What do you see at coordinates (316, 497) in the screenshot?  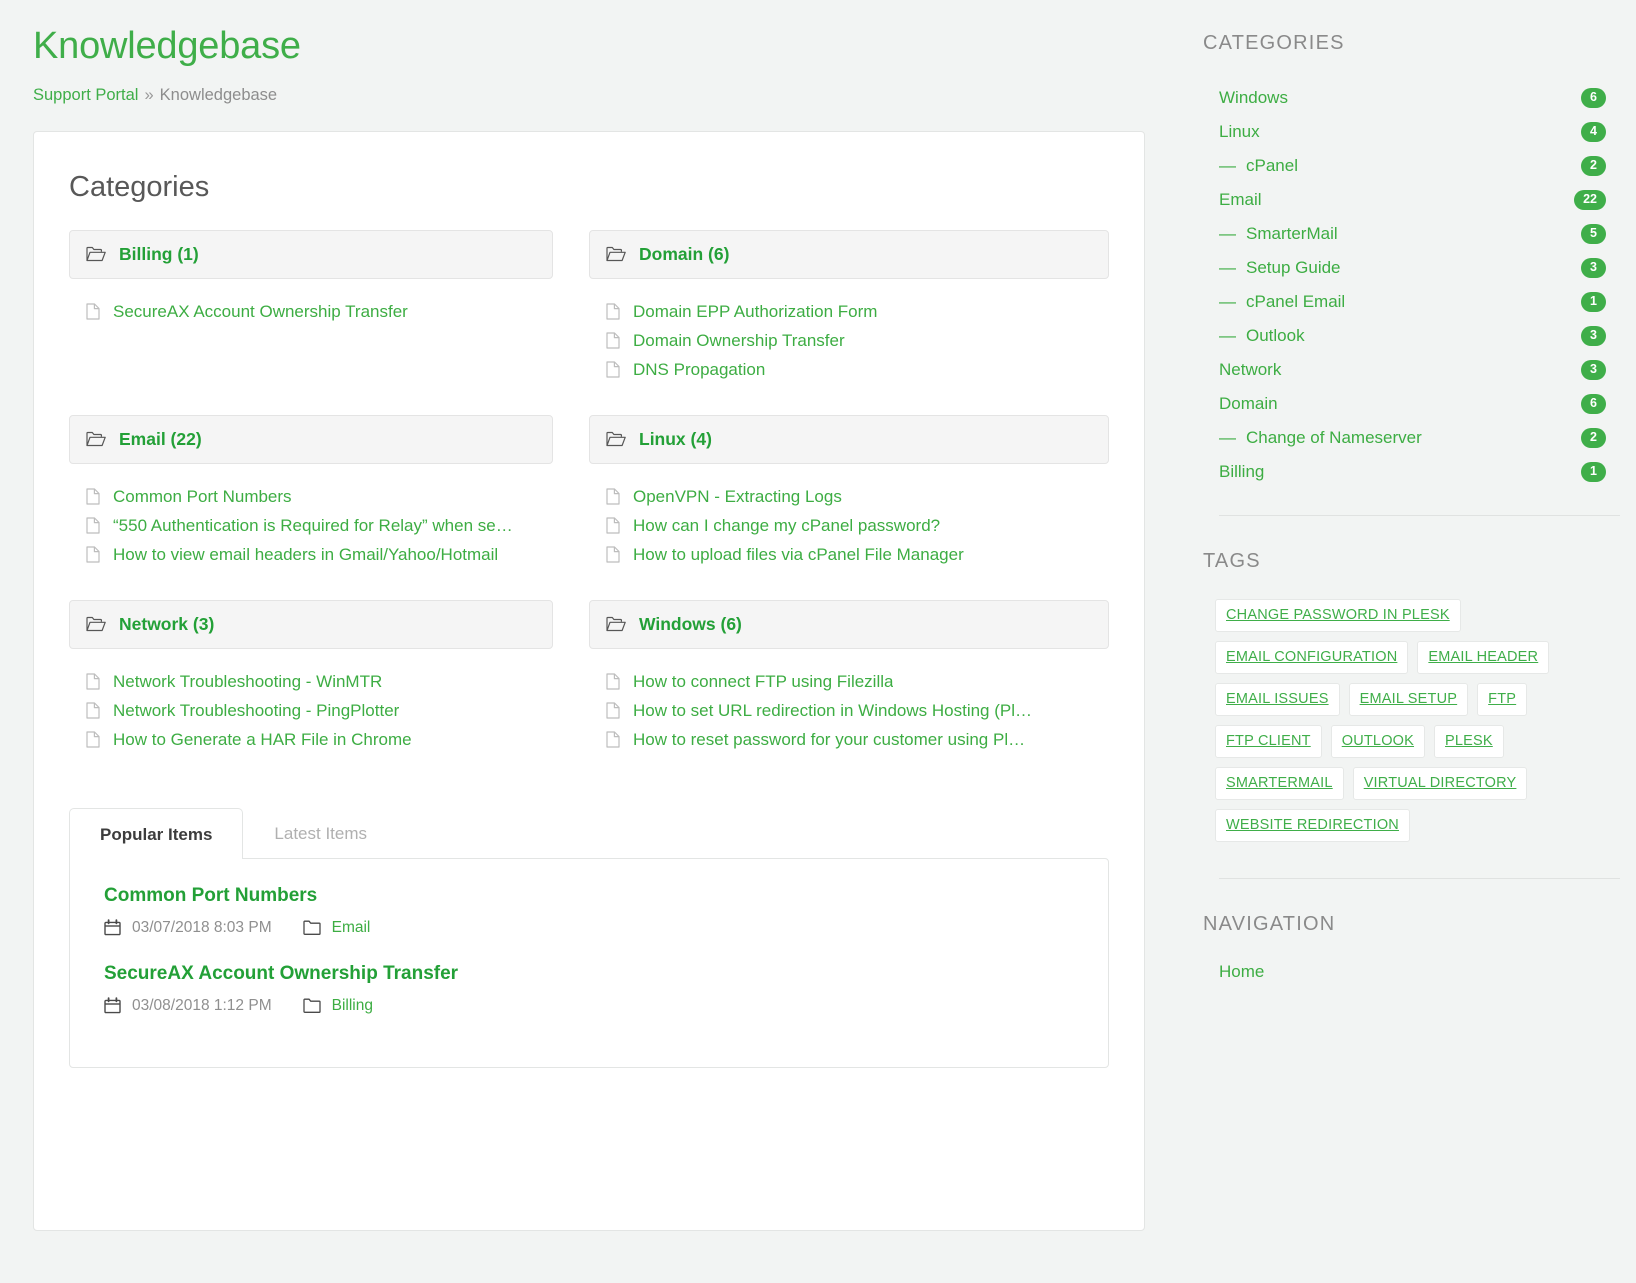 I see `category-article-row: Common Port Numbers` at bounding box center [316, 497].